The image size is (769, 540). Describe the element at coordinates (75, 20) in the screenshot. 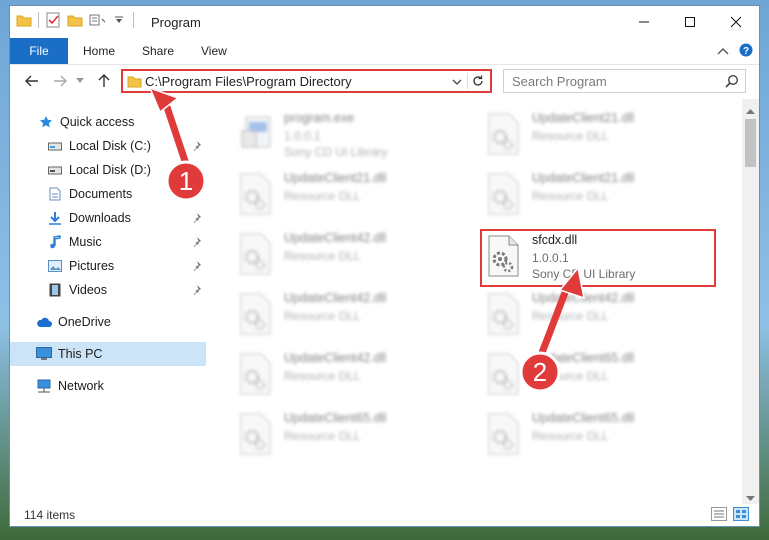

I see `new-folder-icon` at that location.